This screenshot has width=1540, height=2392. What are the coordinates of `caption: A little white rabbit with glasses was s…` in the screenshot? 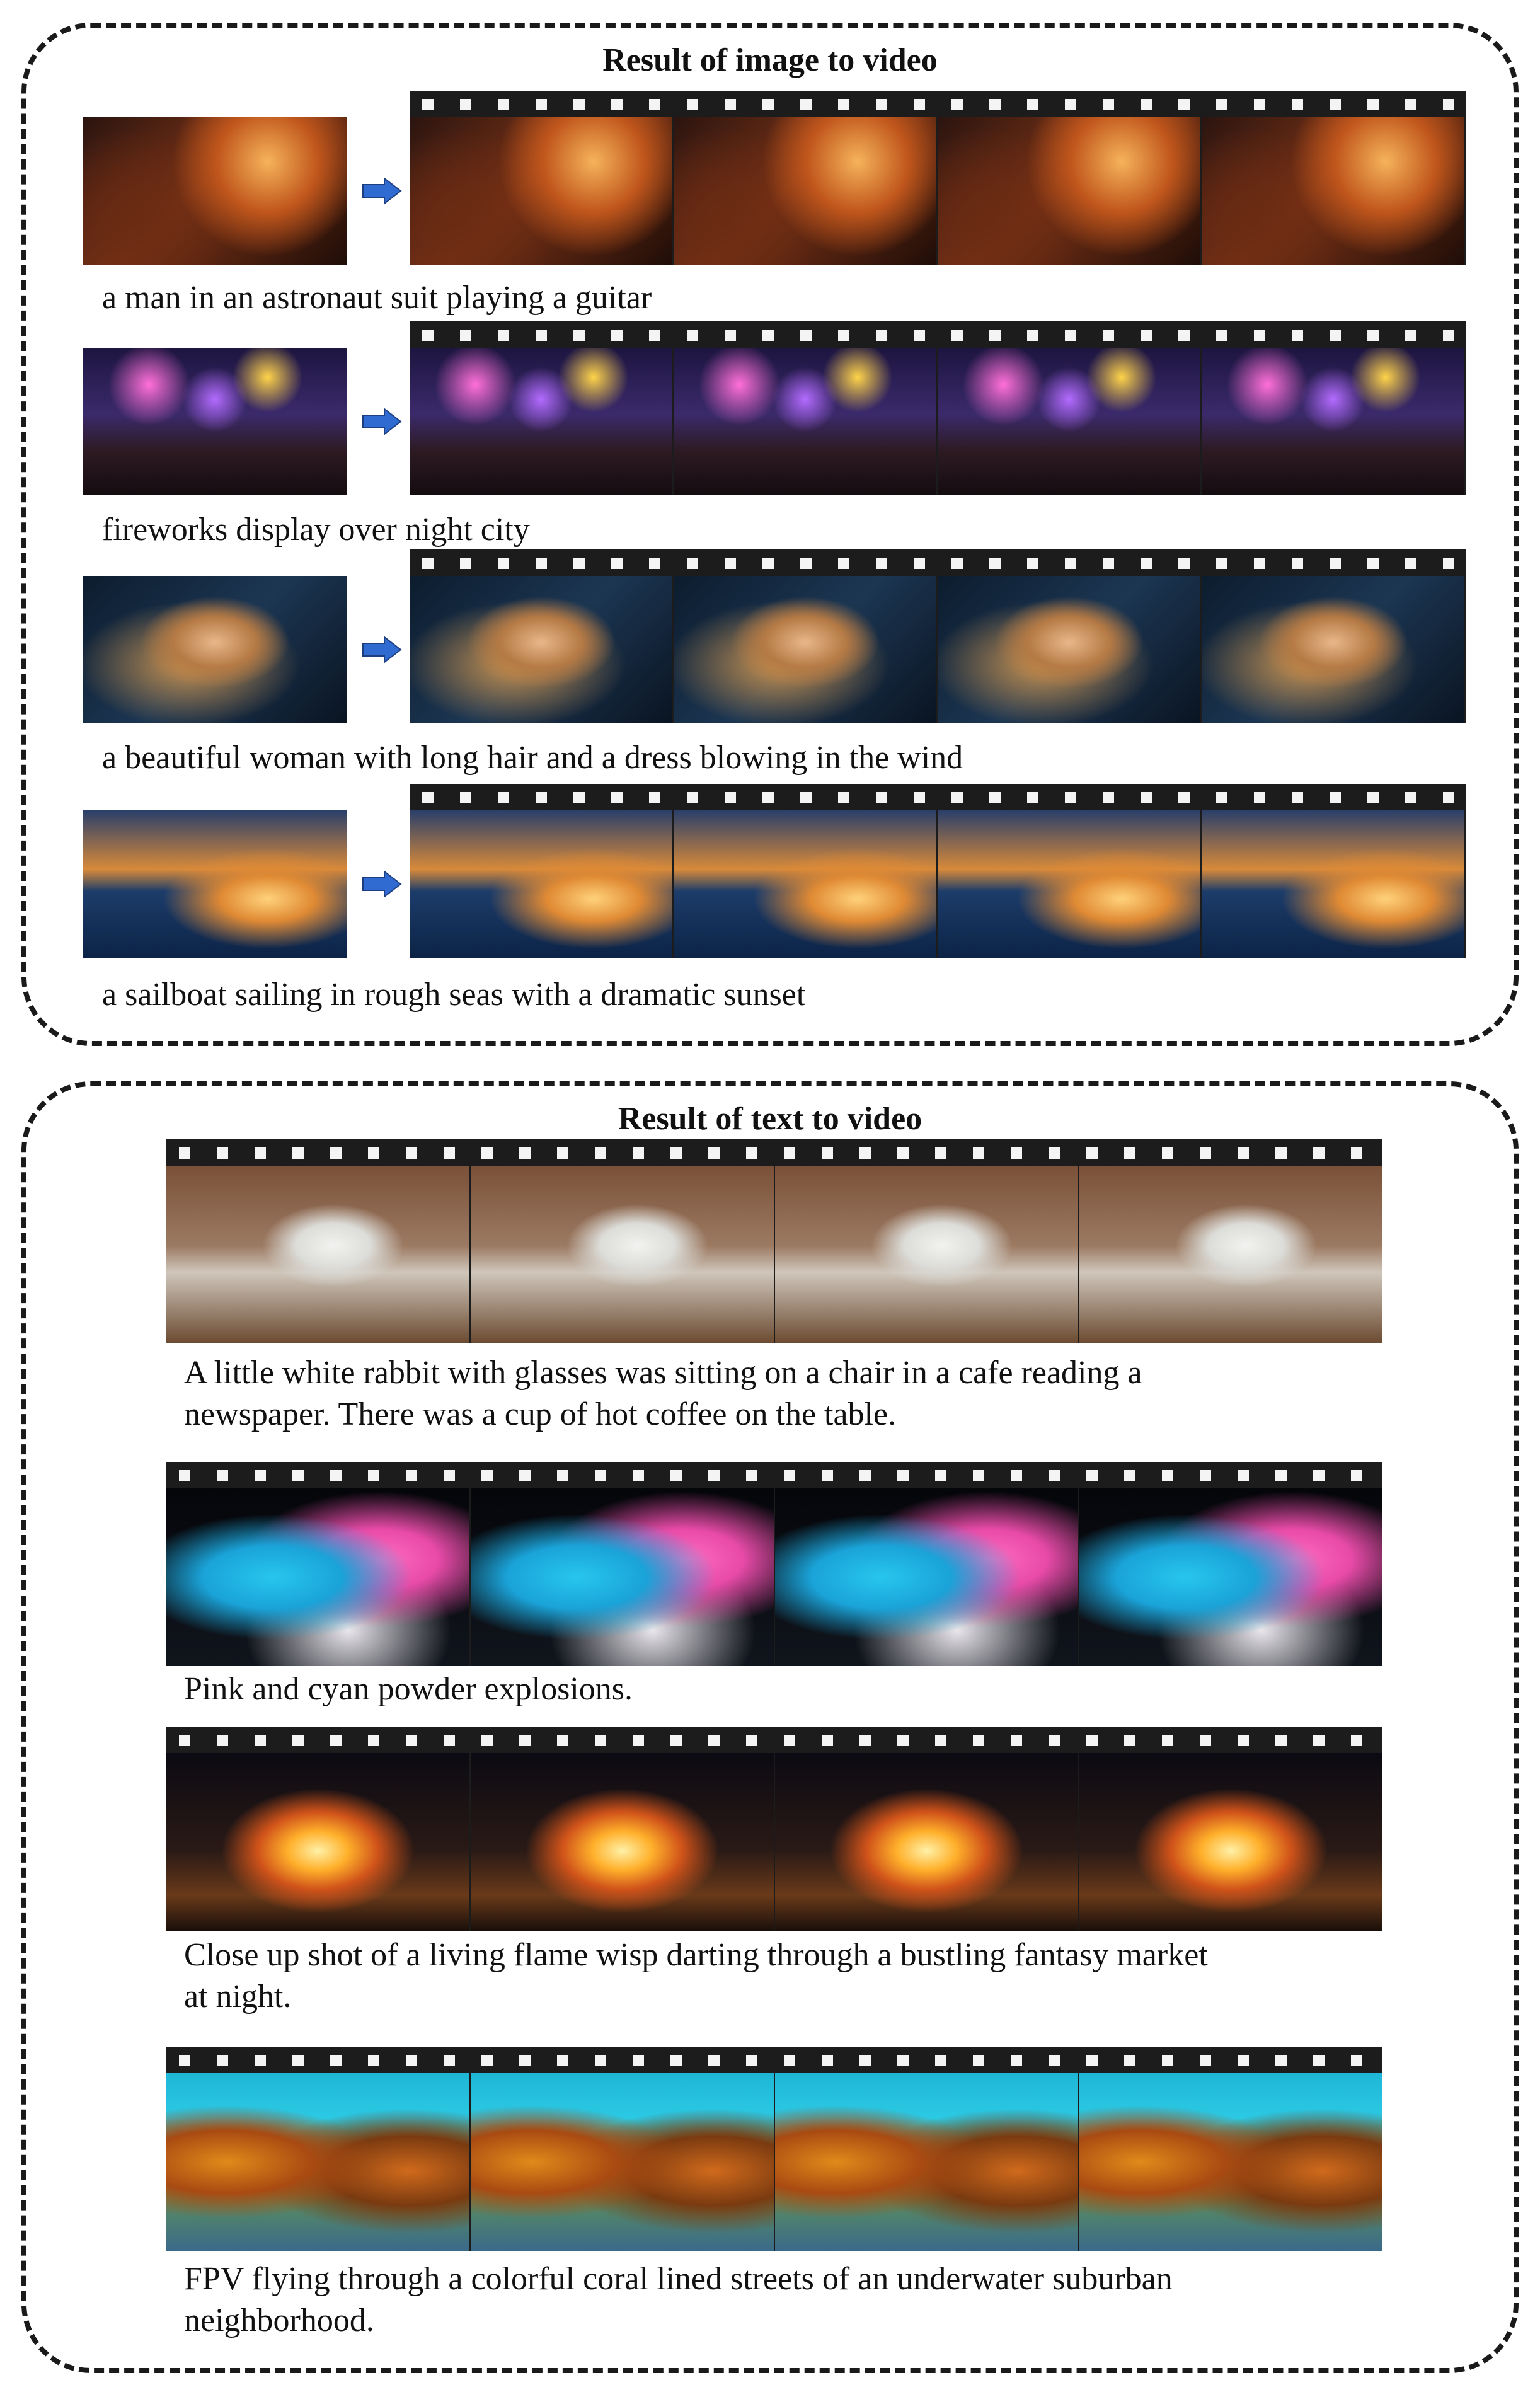 It's located at (663, 1393).